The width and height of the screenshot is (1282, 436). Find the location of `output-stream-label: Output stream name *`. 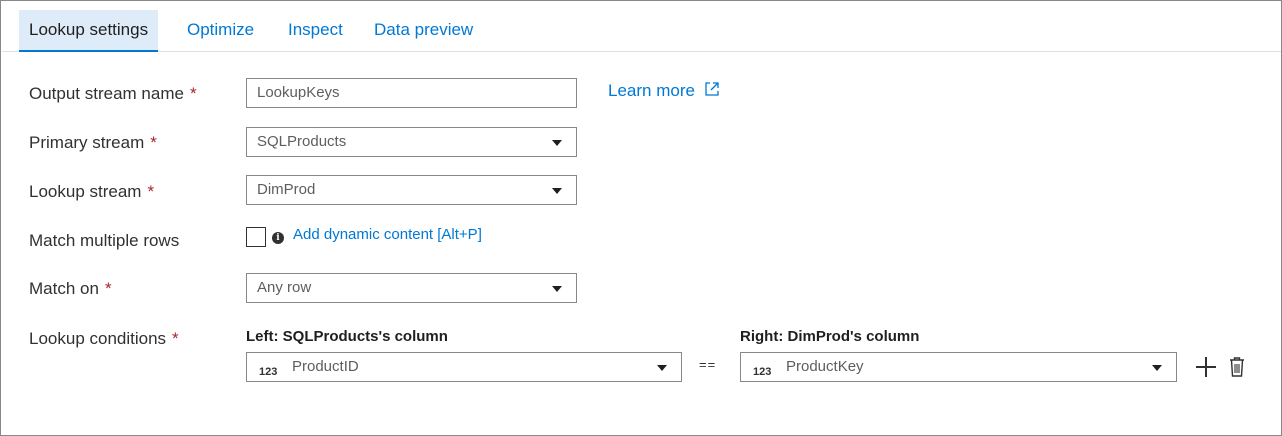

output-stream-label: Output stream name * is located at coordinates (113, 94).